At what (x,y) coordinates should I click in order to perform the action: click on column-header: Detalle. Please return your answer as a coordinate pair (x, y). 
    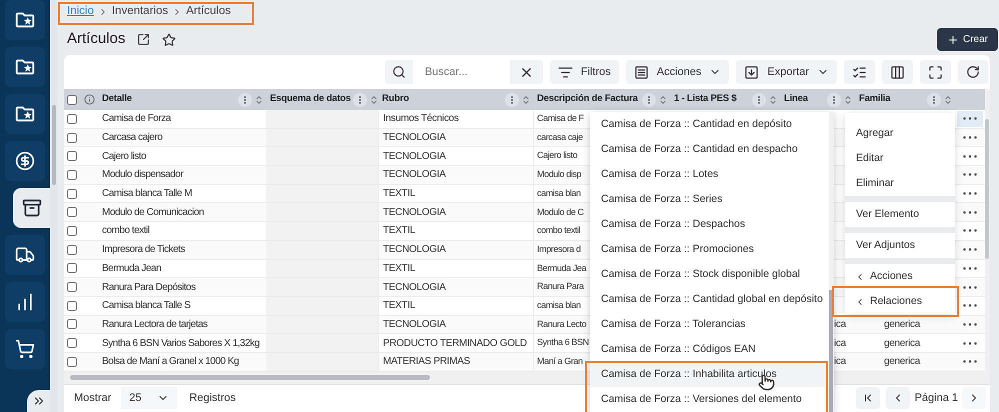
    Looking at the image, I should click on (169, 99).